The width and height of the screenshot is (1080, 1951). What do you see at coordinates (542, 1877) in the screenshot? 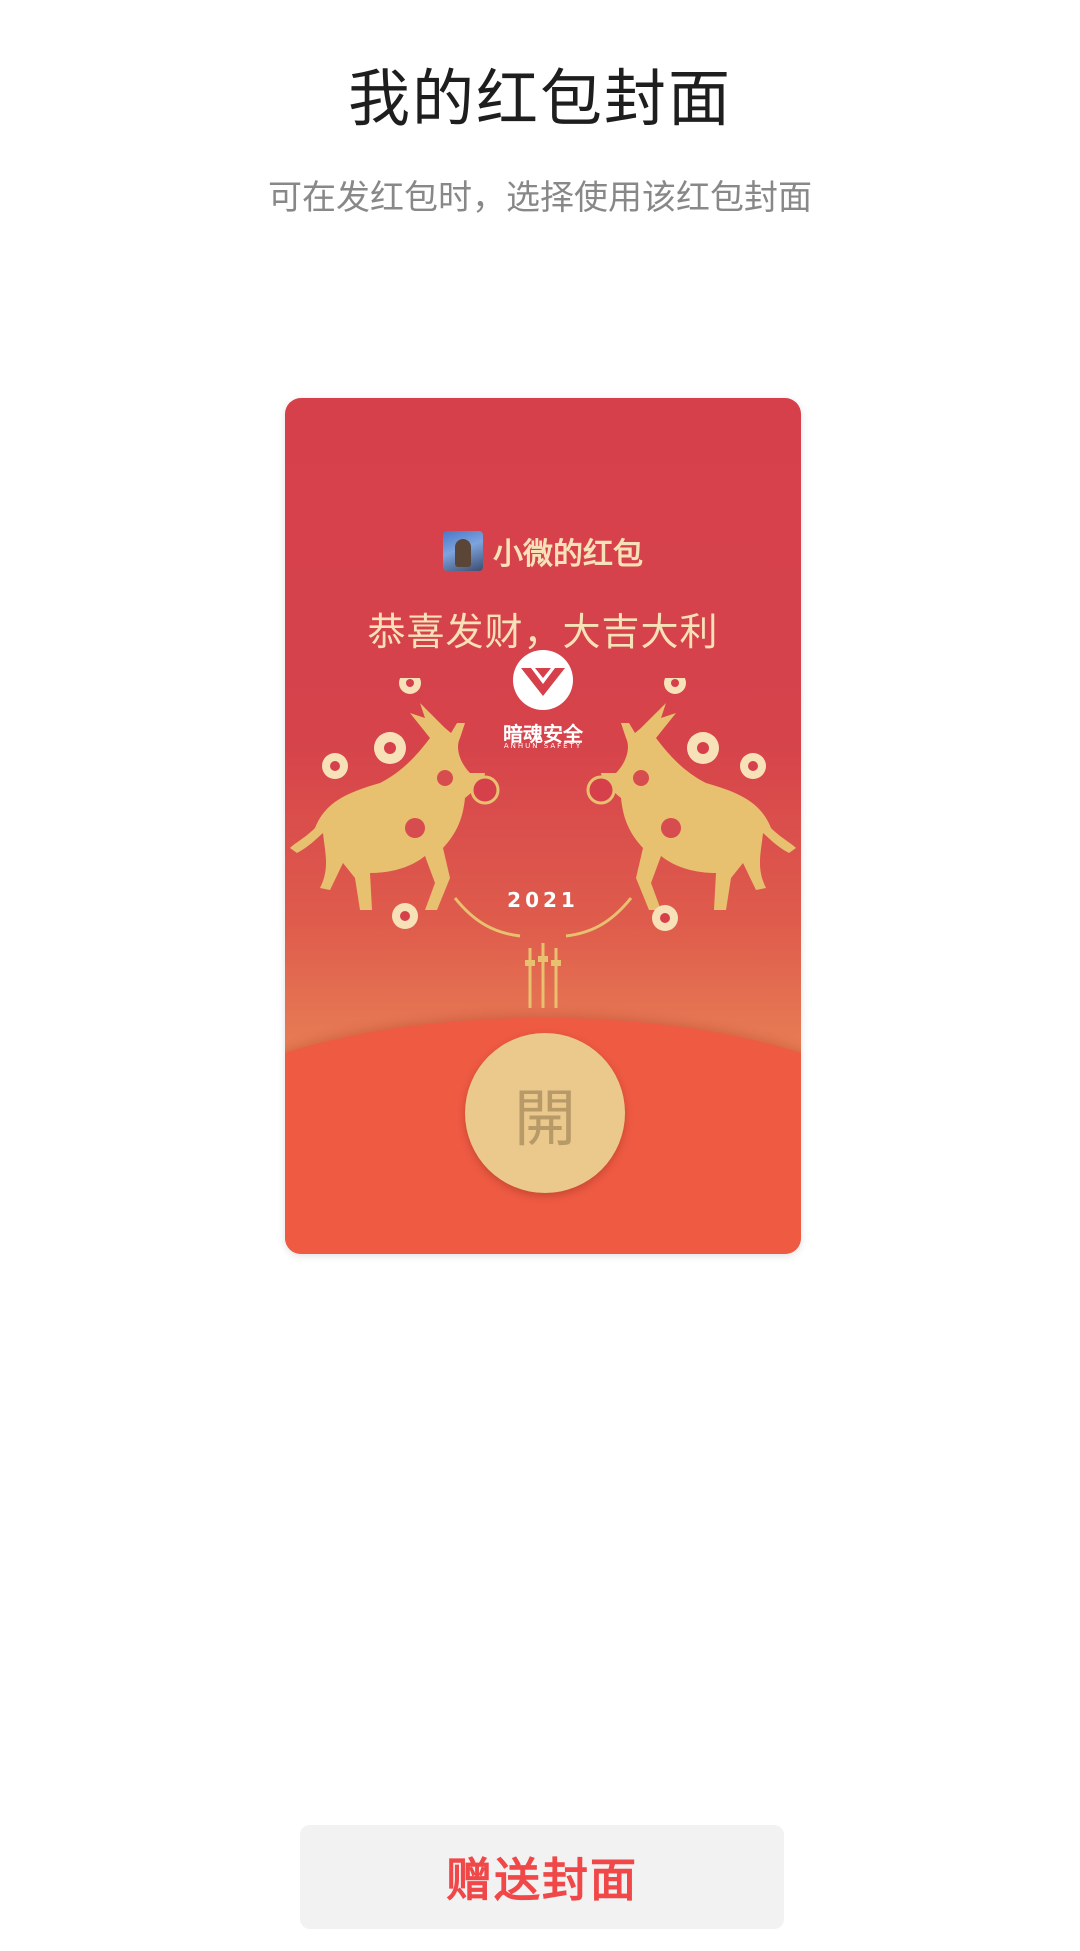
I see `gift-cover-button: 赠送封面` at bounding box center [542, 1877].